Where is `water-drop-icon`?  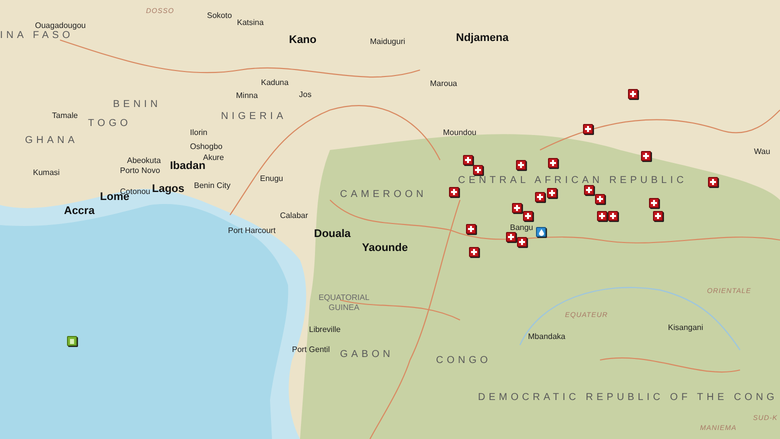
water-drop-icon is located at coordinates (541, 232).